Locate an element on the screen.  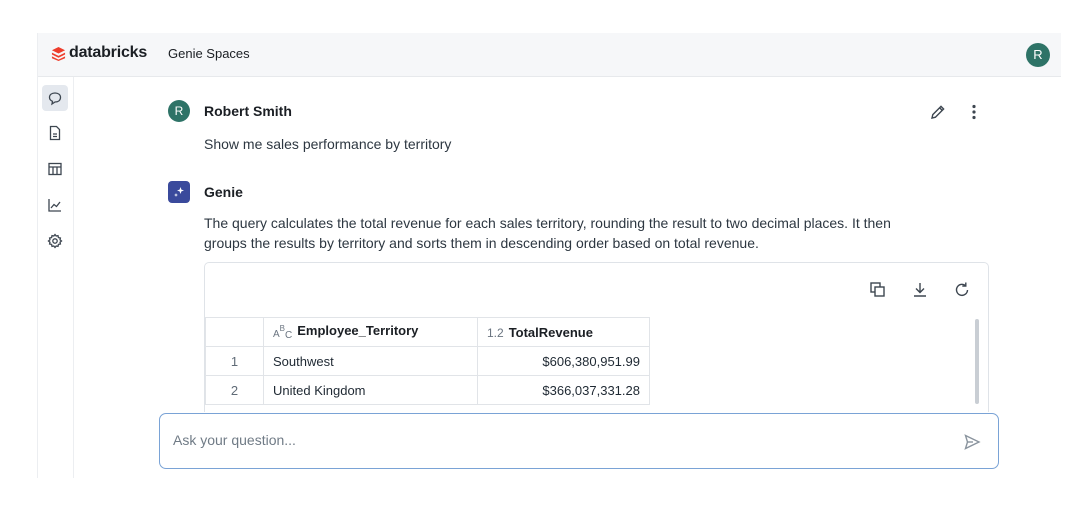
row-index: 2 is located at coordinates (234, 390).